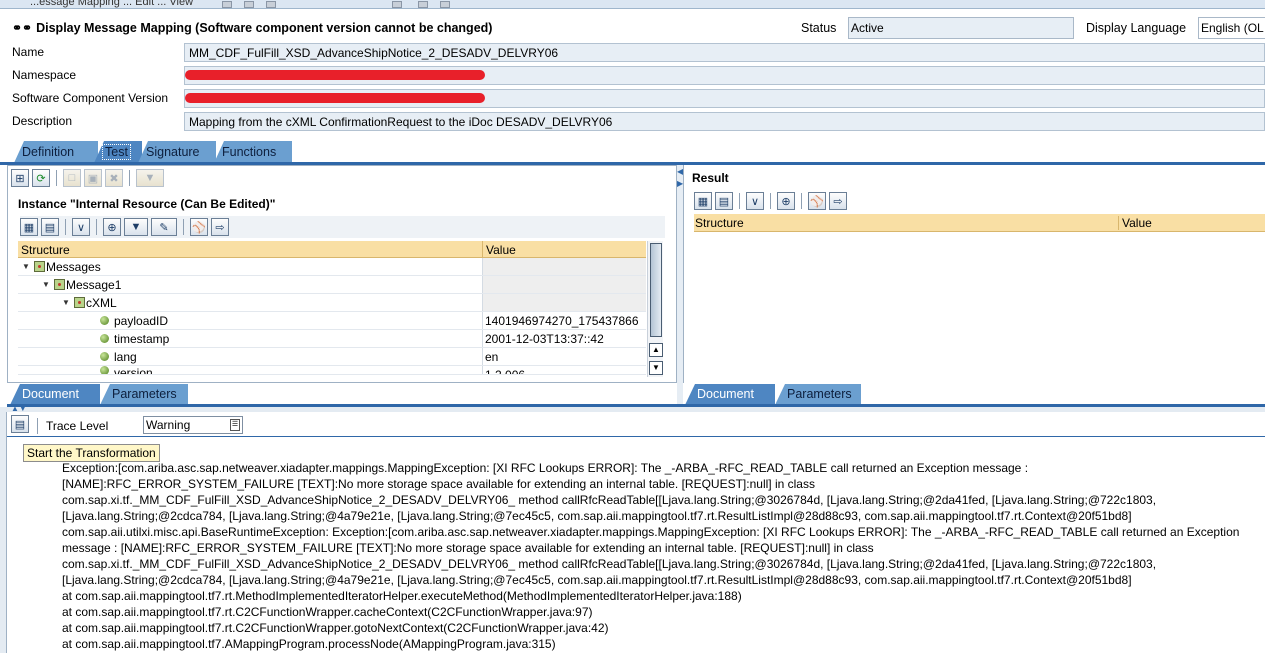 The image size is (1265, 653). I want to click on delete-icon: ✖, so click(114, 178).